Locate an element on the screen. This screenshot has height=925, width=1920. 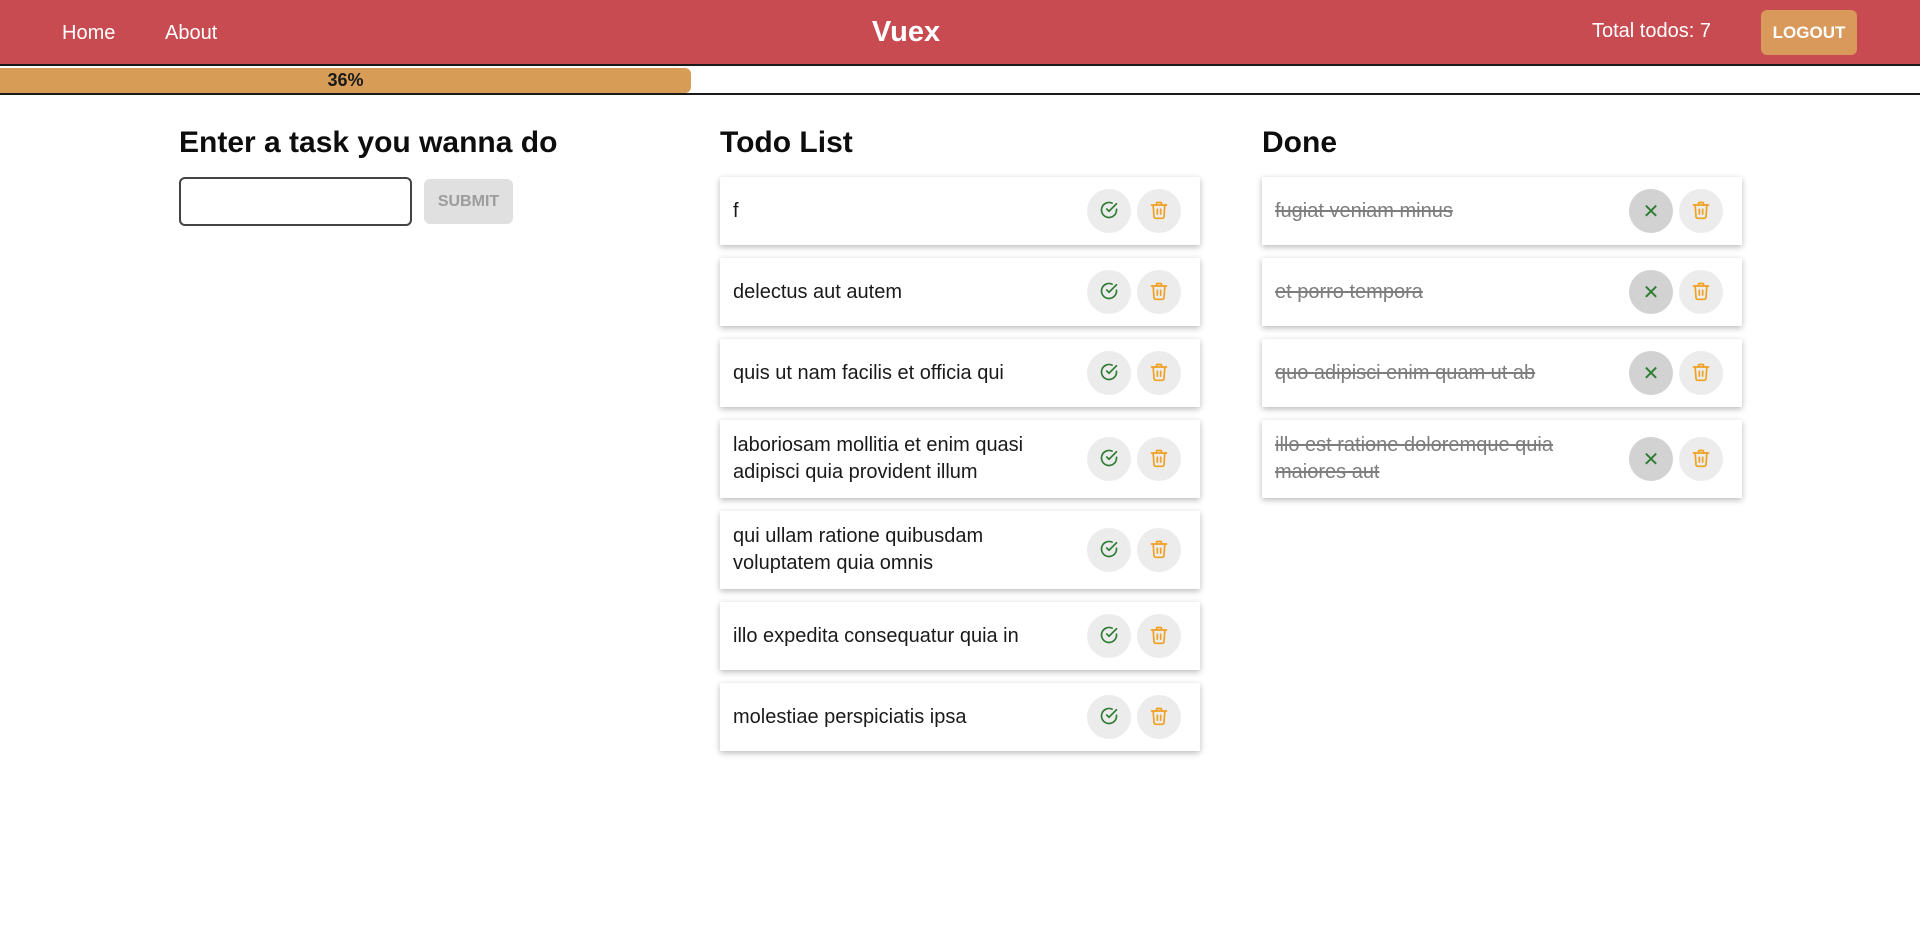
todo-item-text: illo expedita consequatur quia in is located at coordinates (876, 635).